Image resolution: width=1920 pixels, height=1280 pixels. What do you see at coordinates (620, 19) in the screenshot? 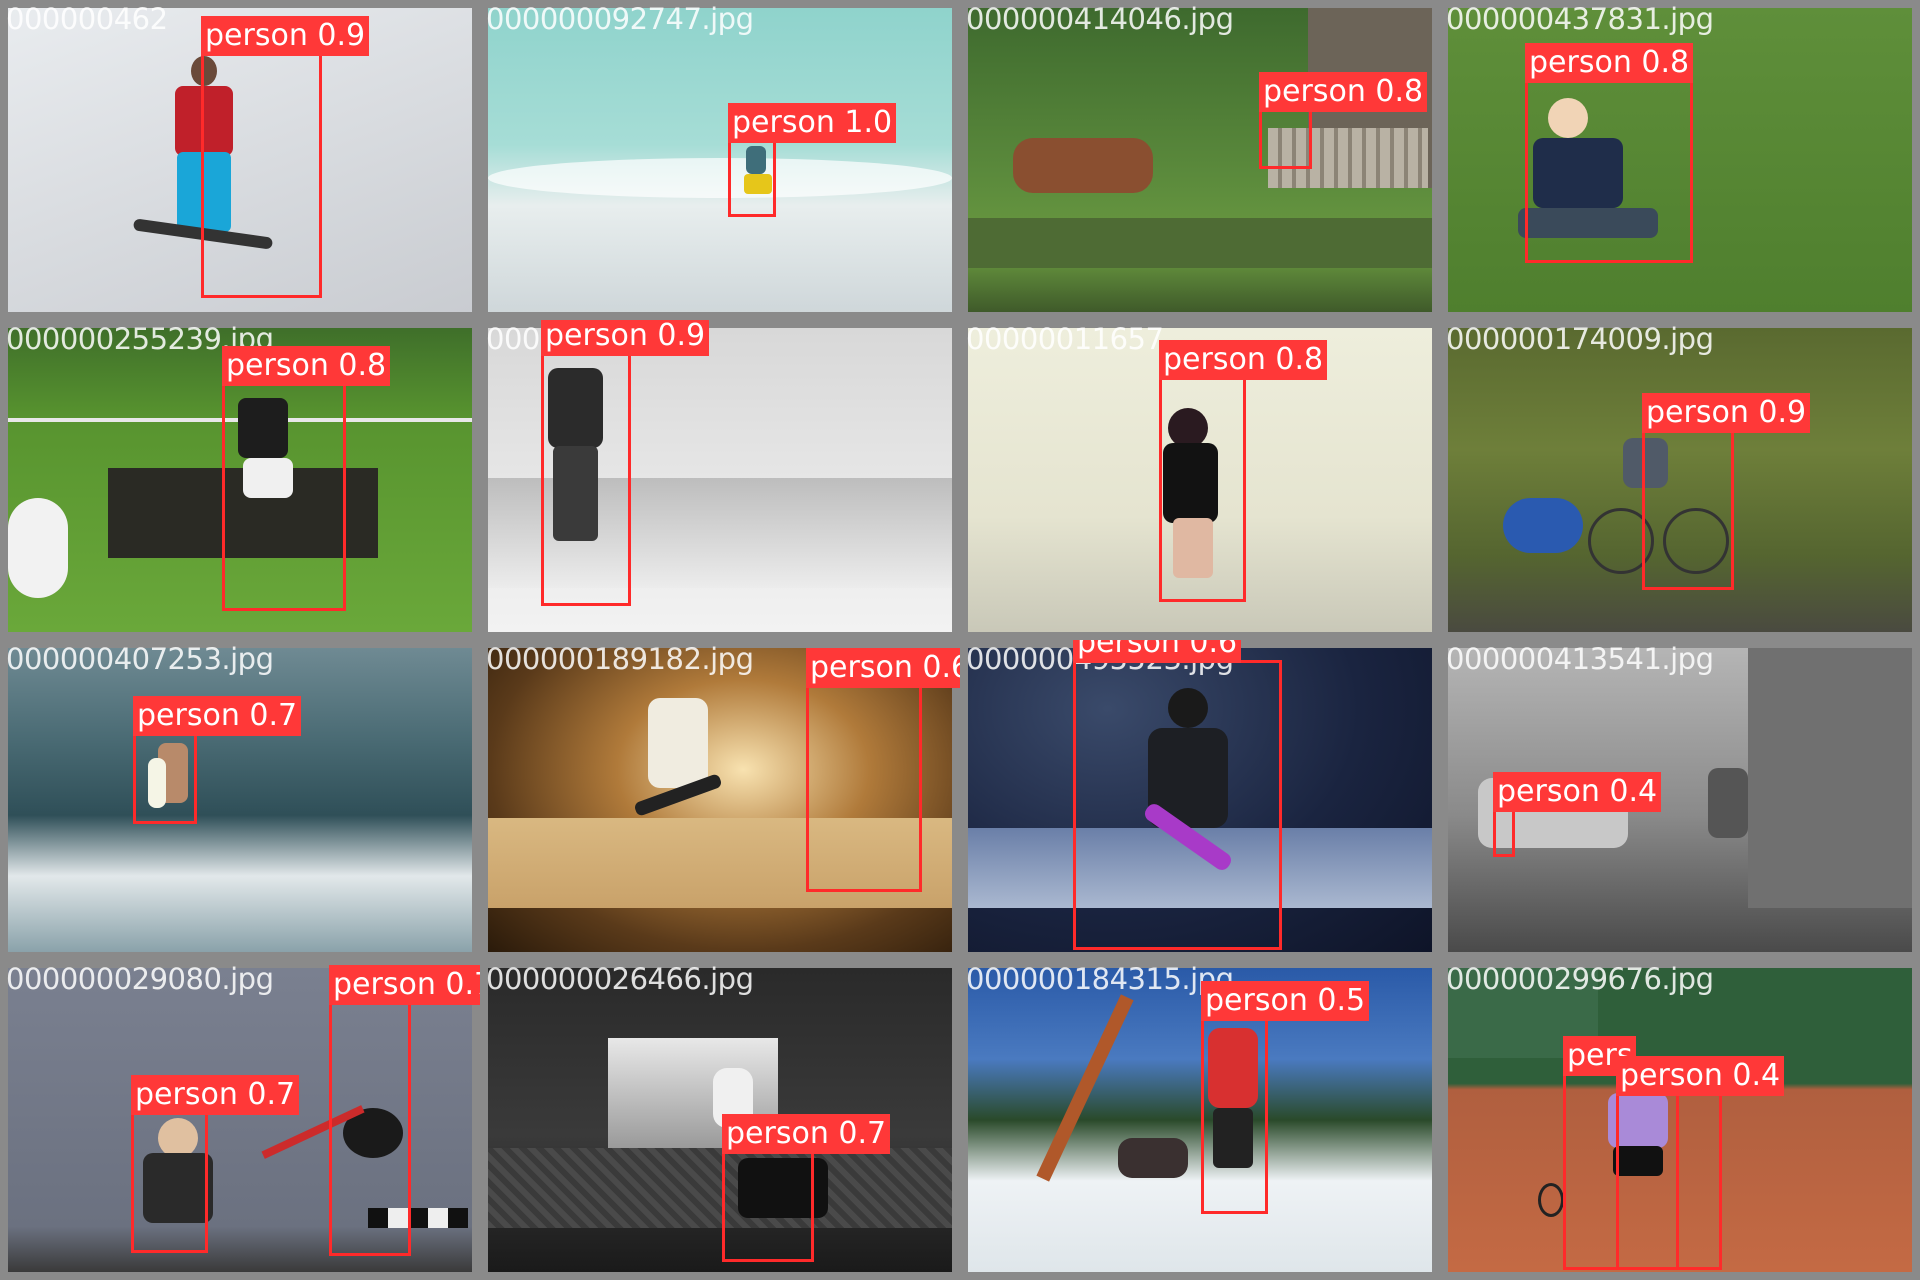
I see `image-filename: 000000092747.jpg` at bounding box center [620, 19].